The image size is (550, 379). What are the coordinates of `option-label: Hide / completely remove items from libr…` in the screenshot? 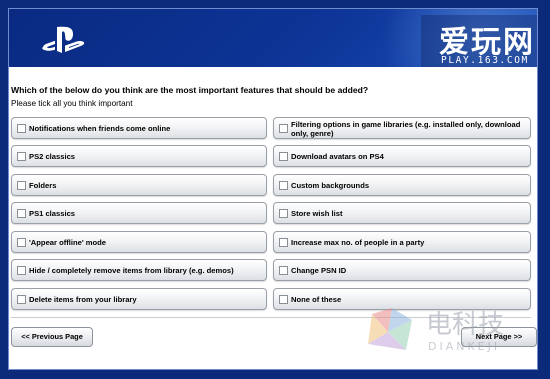 It's located at (131, 270).